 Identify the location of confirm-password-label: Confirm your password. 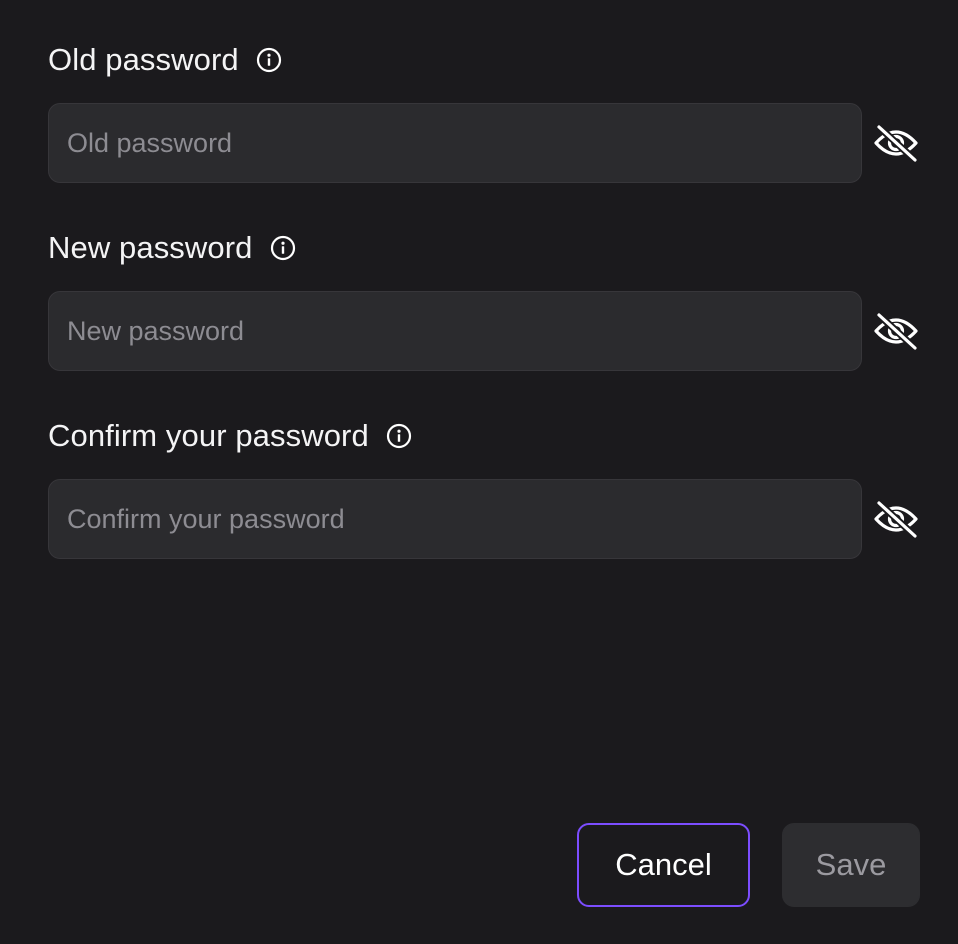
(208, 435).